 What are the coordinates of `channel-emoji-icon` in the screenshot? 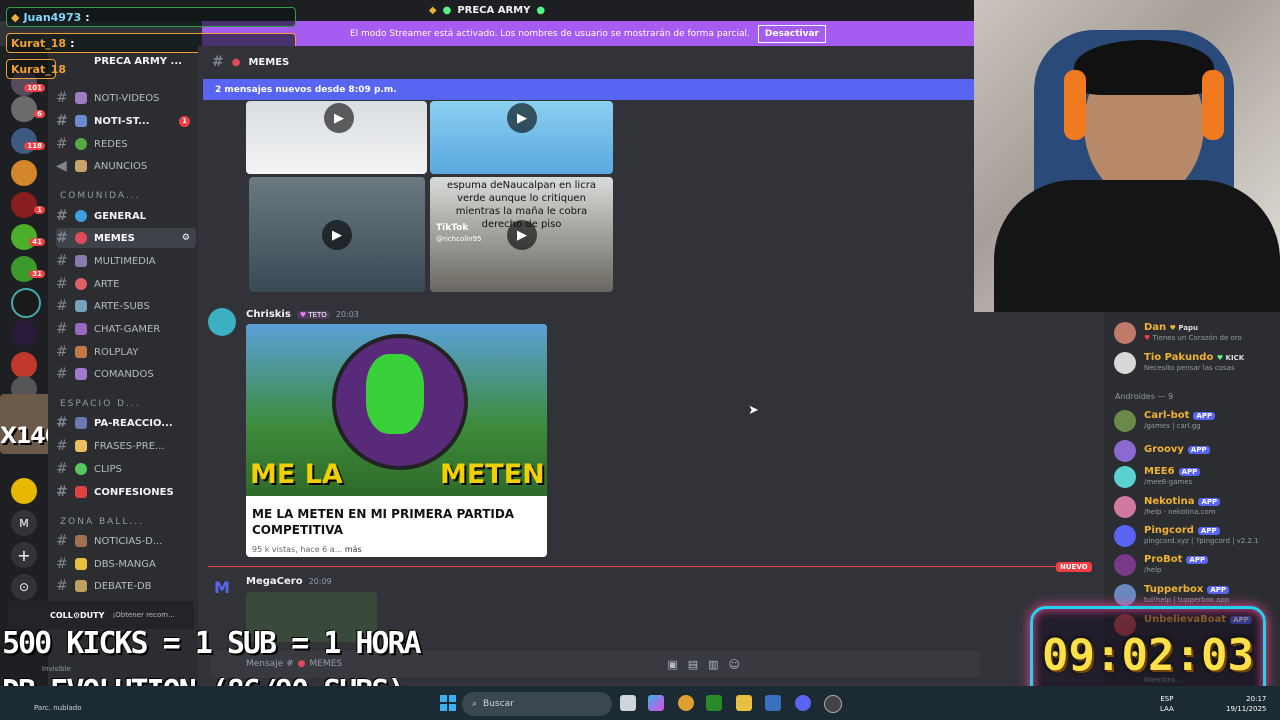 It's located at (81, 166).